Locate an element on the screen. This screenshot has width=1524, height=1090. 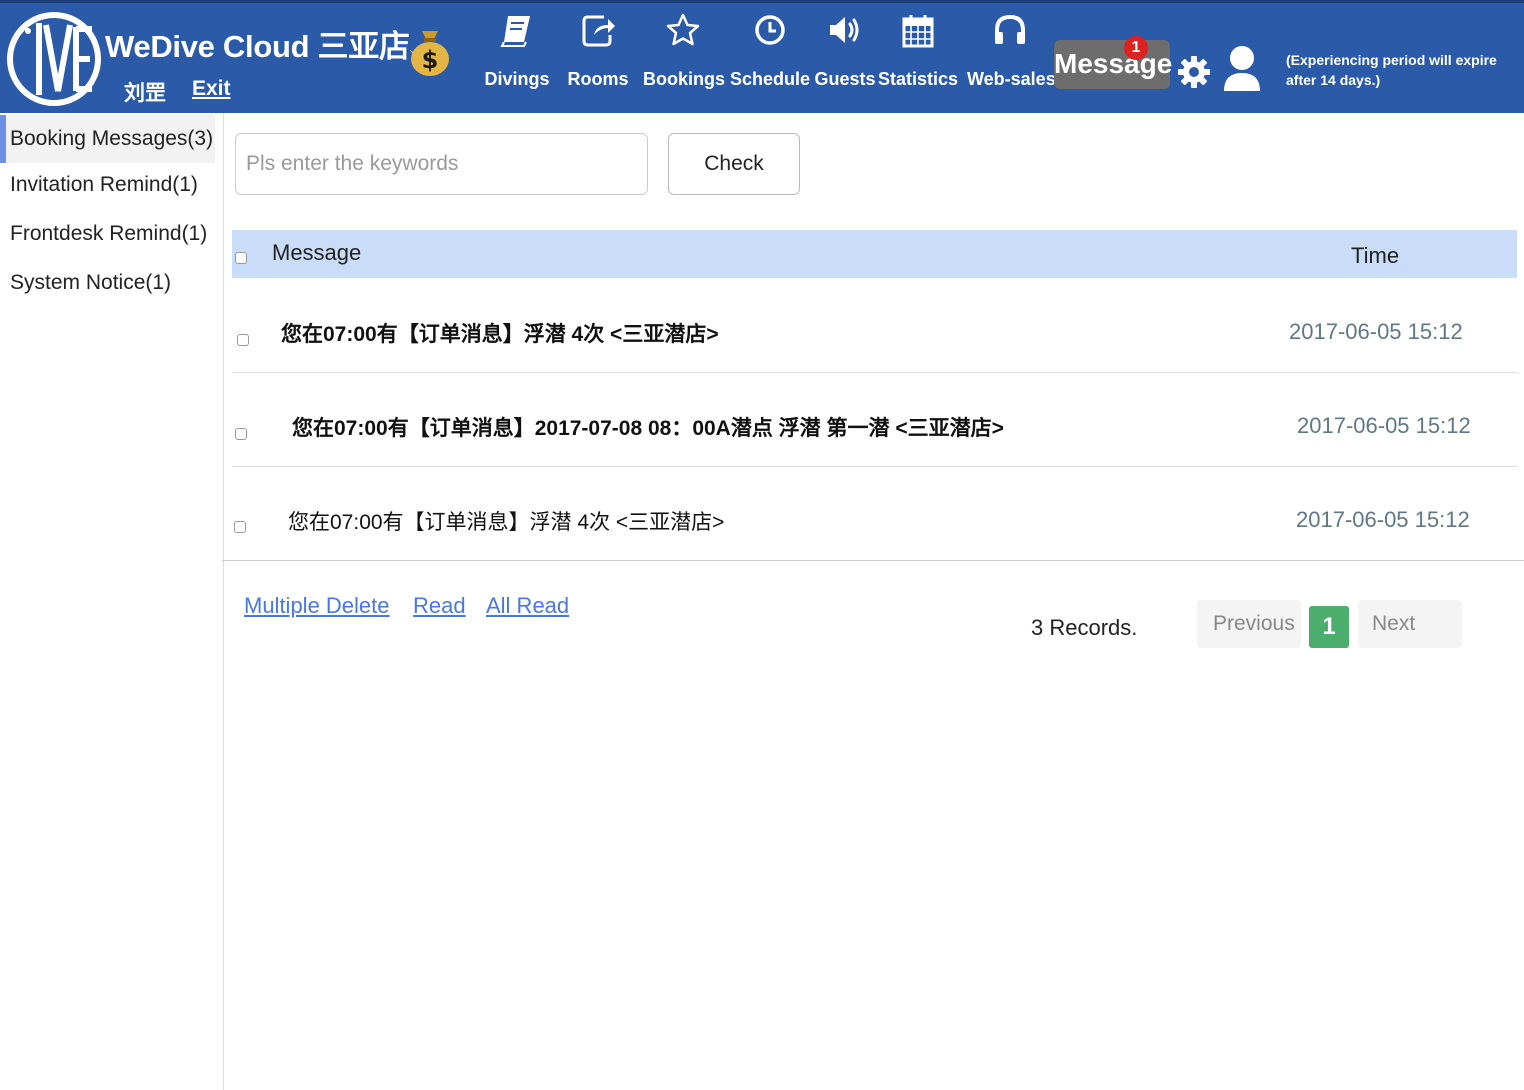
dive-logo is located at coordinates (54, 59).